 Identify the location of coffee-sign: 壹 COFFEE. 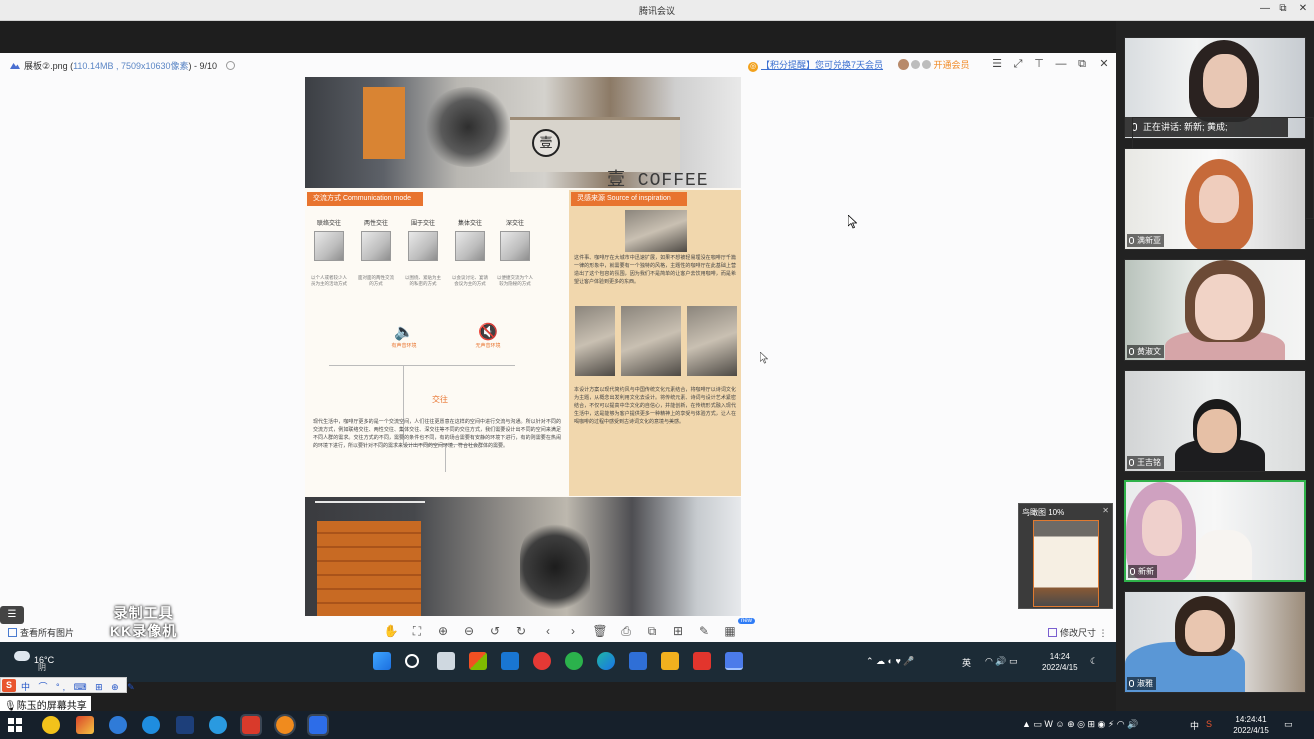
(658, 181).